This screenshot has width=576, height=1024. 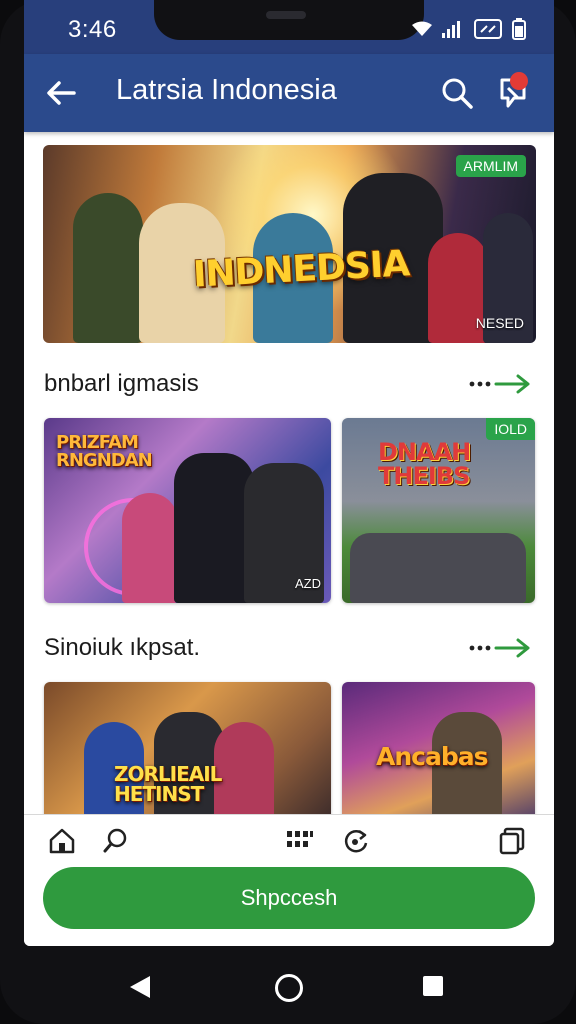 I want to click on data-icon, so click(x=488, y=29).